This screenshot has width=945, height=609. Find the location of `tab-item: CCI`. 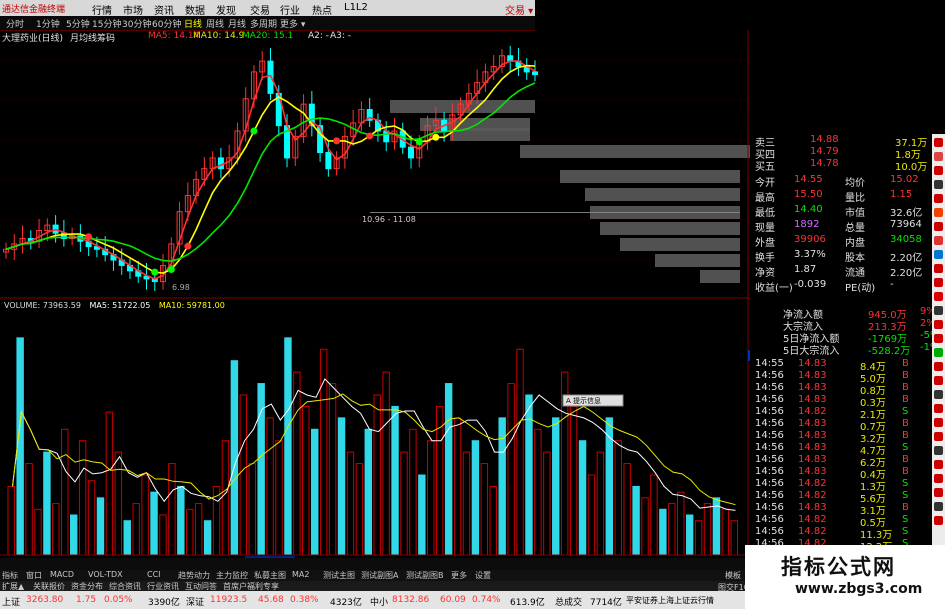

tab-item: CCI is located at coordinates (154, 574).